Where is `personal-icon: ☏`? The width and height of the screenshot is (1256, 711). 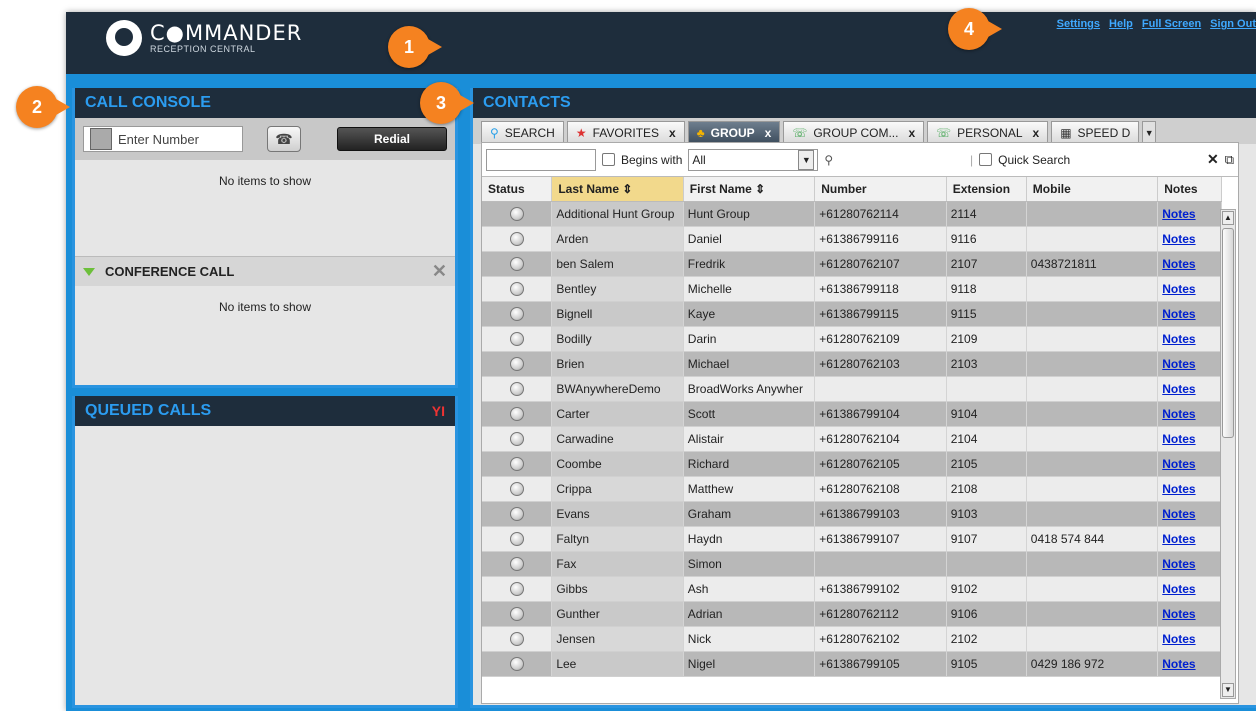
personal-icon: ☏ is located at coordinates (944, 133).